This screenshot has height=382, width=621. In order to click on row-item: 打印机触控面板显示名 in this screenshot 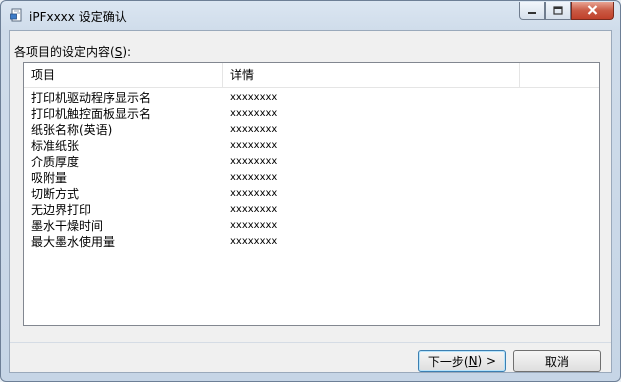, I will do `click(91, 114)`.